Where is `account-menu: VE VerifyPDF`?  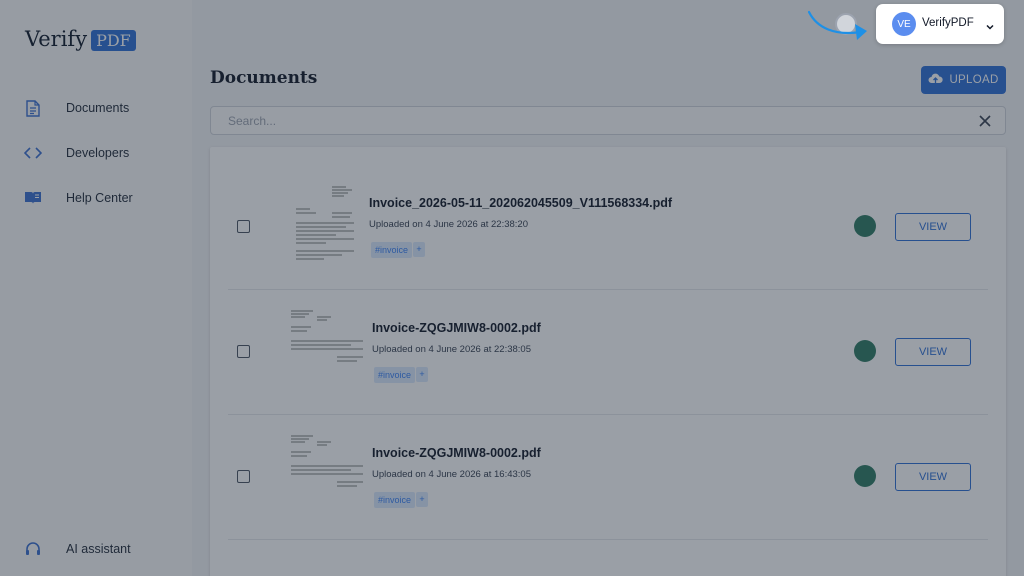 account-menu: VE VerifyPDF is located at coordinates (940, 24).